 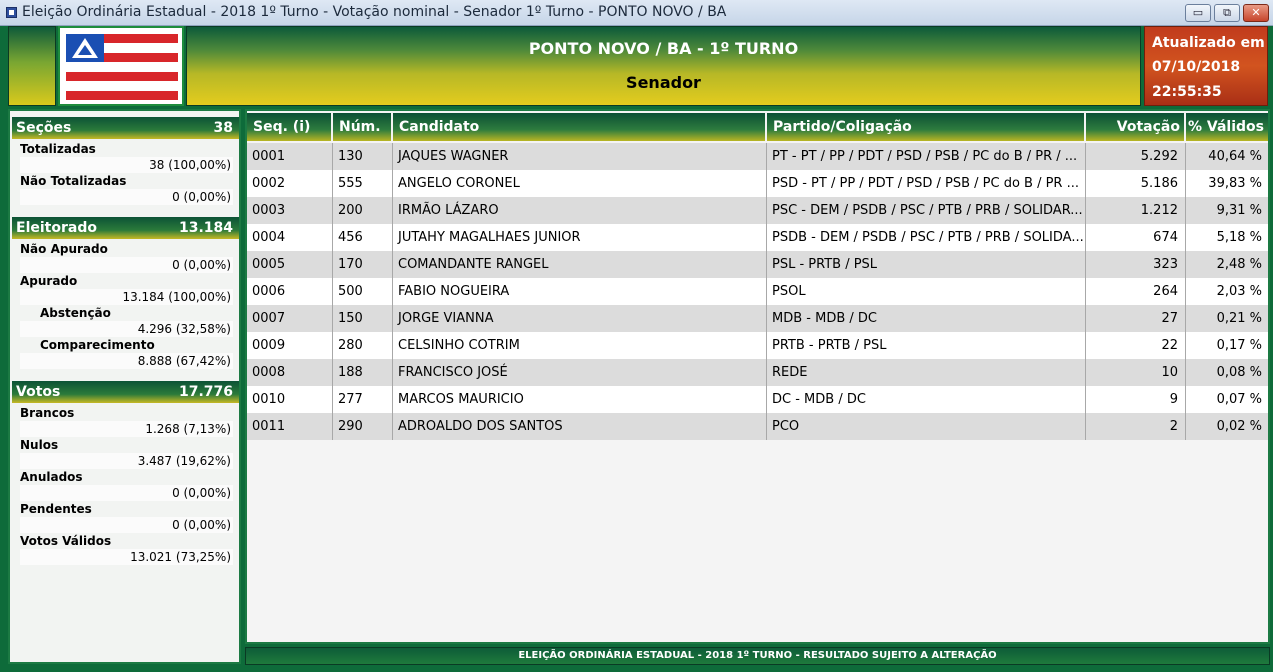 What do you see at coordinates (47, 413) in the screenshot?
I see `brancos-label: Brancos` at bounding box center [47, 413].